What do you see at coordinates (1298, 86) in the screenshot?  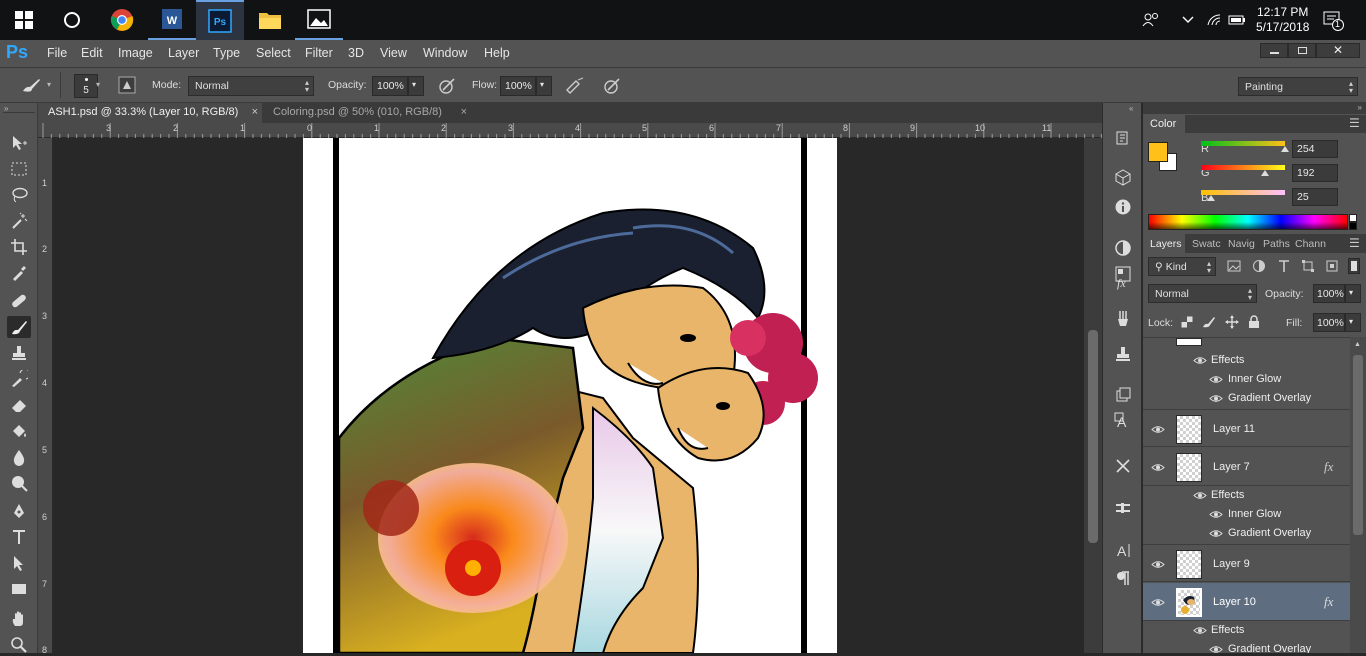 I see `workspace-dropdown: Painting ▴ ▾` at bounding box center [1298, 86].